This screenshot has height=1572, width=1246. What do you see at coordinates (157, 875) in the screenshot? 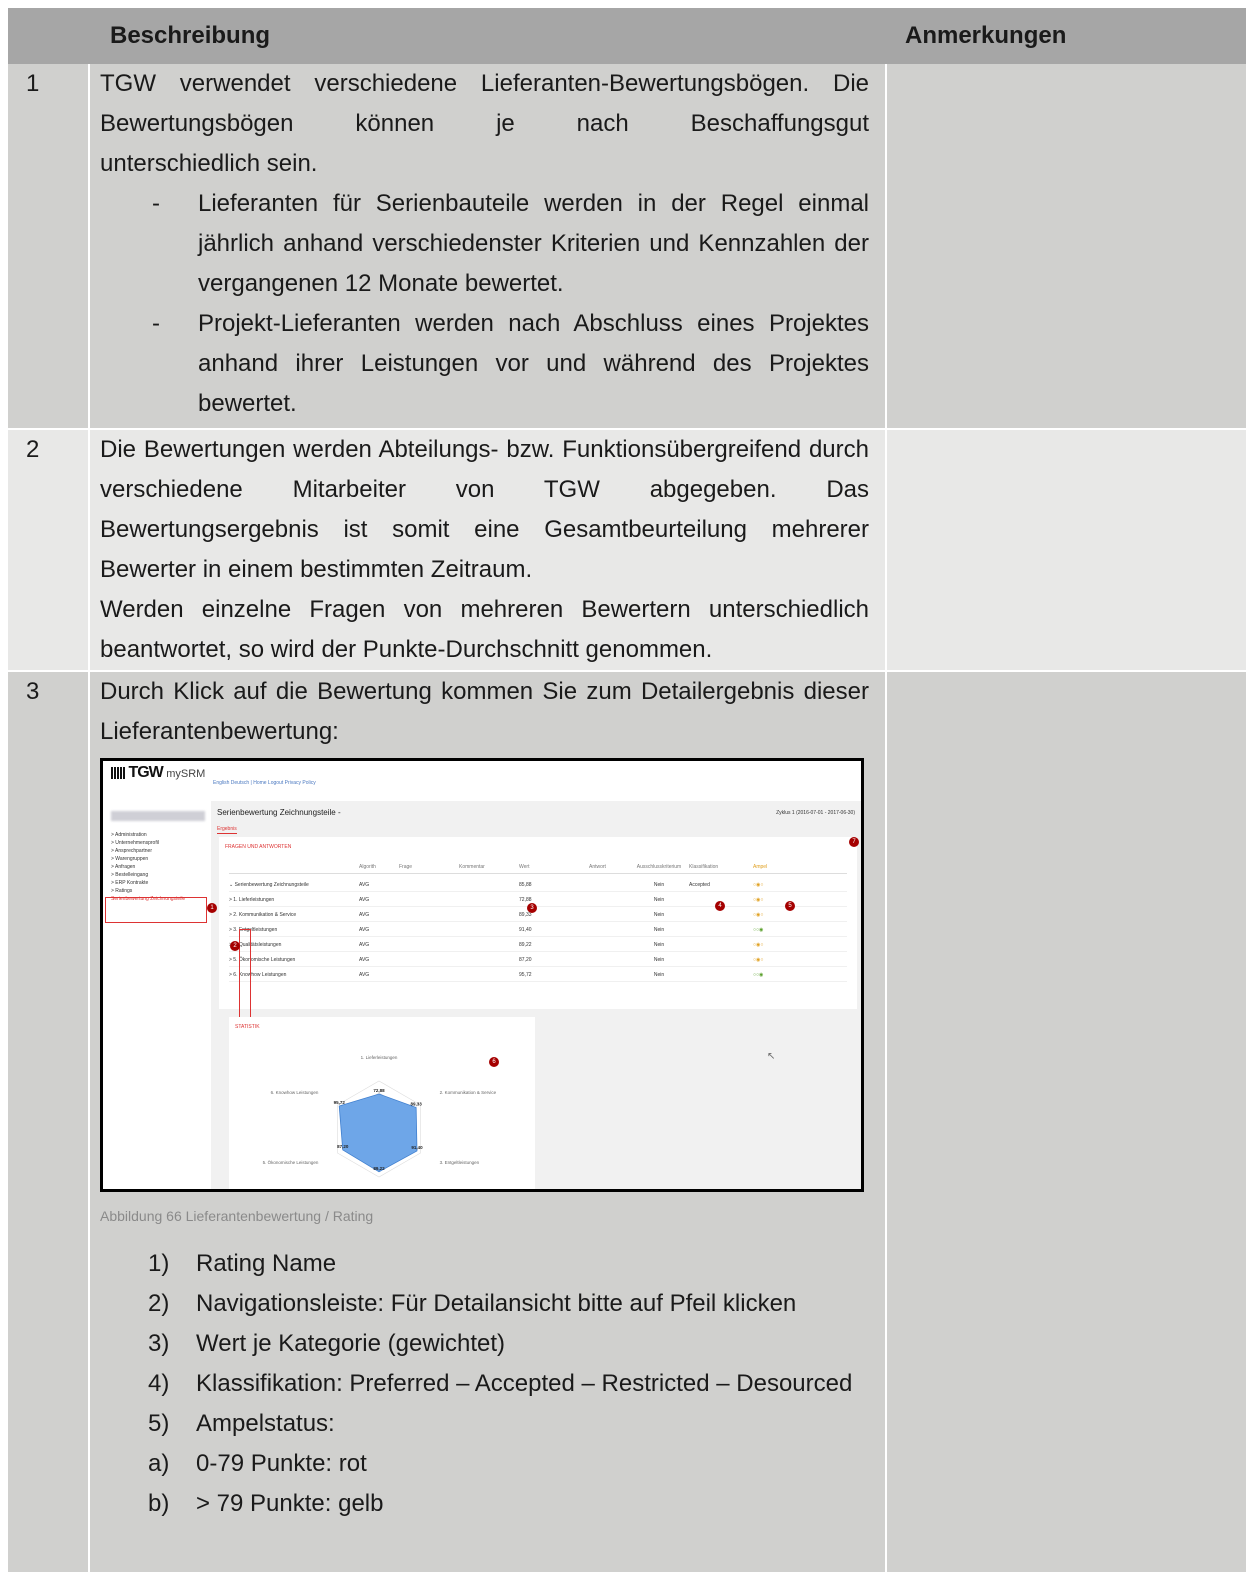
I see `sidebar-item: > Bestelleingang` at bounding box center [157, 875].